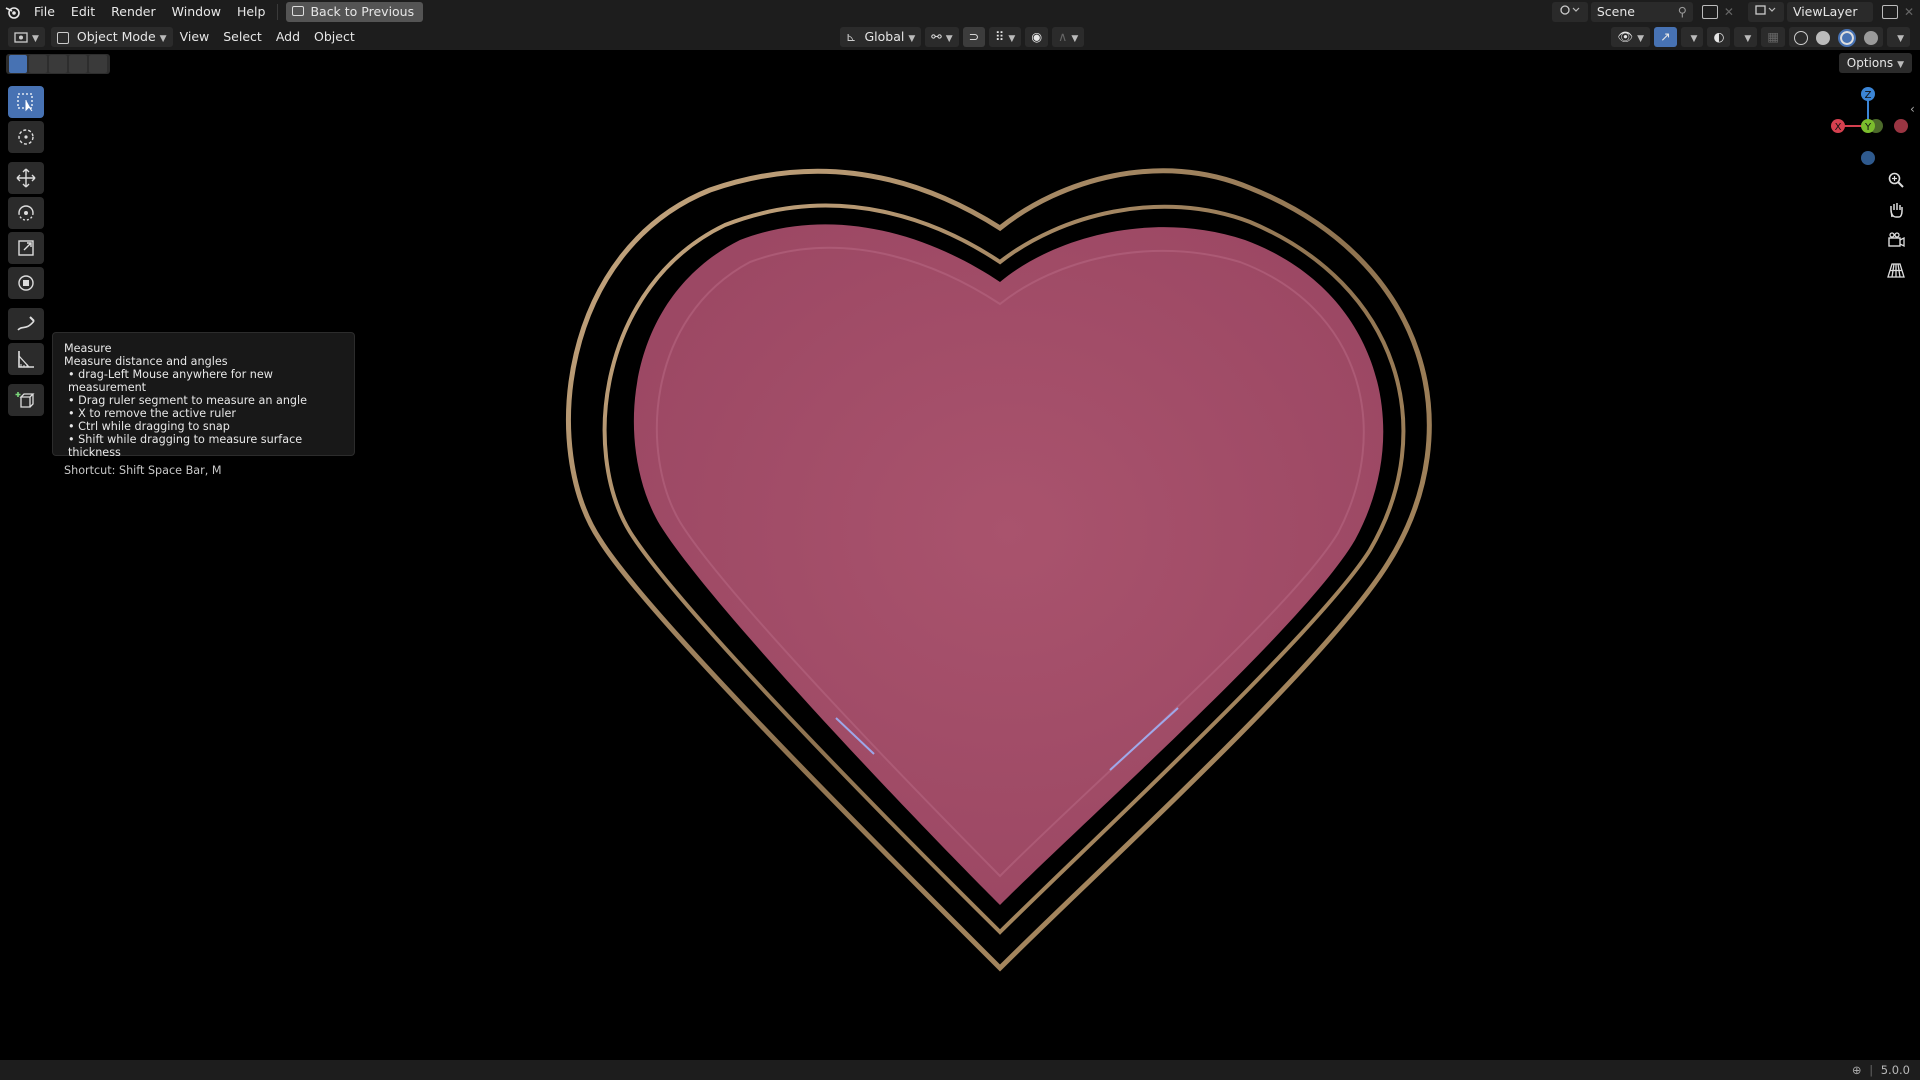 Image resolution: width=1920 pixels, height=1080 pixels. What do you see at coordinates (1765, 12) in the screenshot?
I see `viewlayer-type-dropdown` at bounding box center [1765, 12].